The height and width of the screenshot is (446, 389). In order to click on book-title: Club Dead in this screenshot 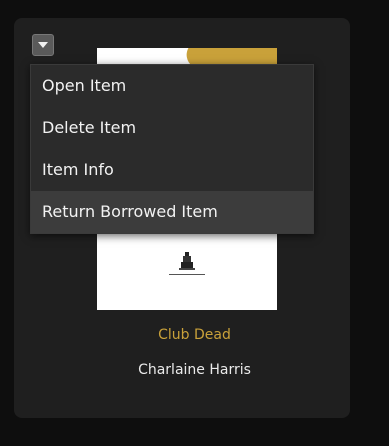, I will do `click(194, 335)`.